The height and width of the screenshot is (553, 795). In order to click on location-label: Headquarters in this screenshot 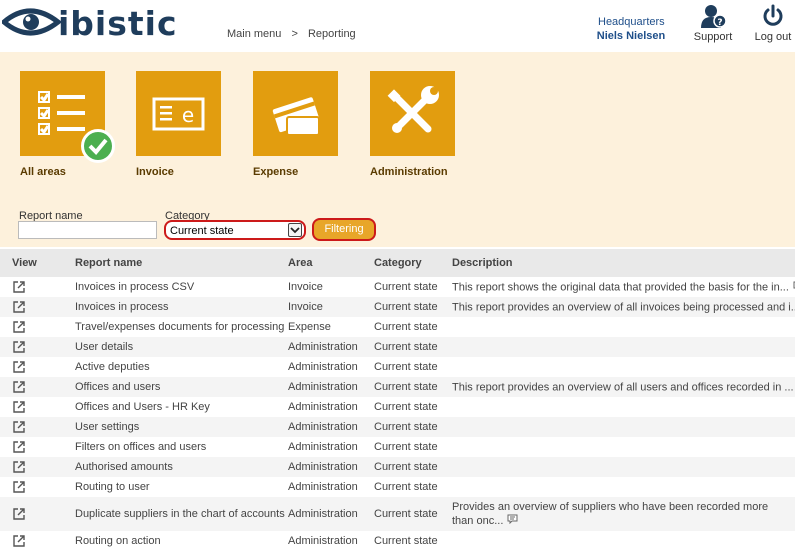, I will do `click(631, 22)`.